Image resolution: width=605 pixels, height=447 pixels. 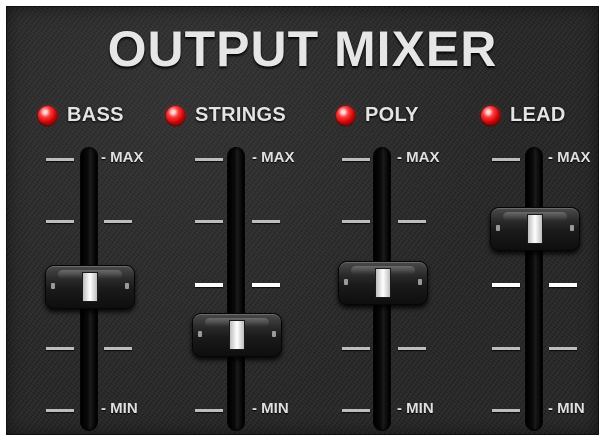 I want to click on channel-header: POLY, so click(x=377, y=115).